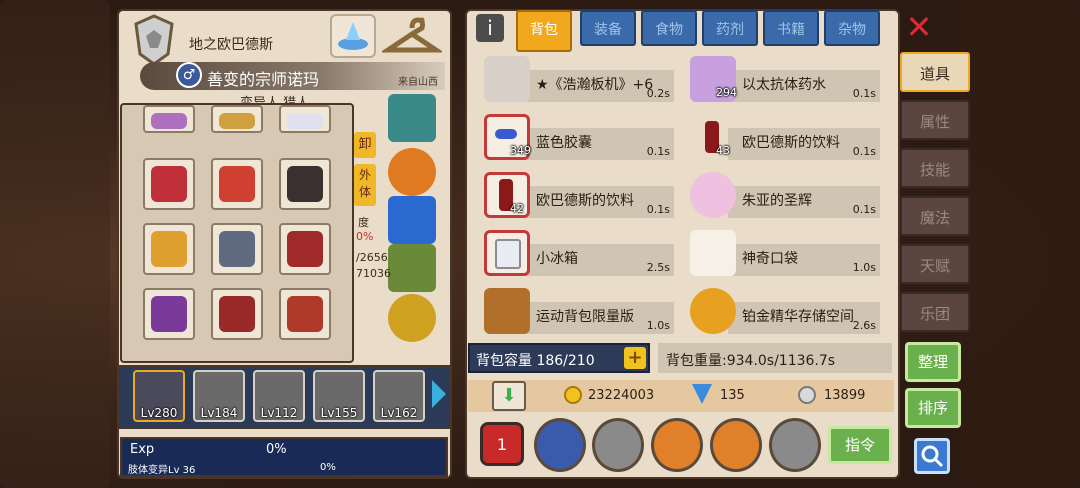 This screenshot has height=488, width=1080. Describe the element at coordinates (791, 28) in the screenshot. I see `tab-books: 书籍` at that location.